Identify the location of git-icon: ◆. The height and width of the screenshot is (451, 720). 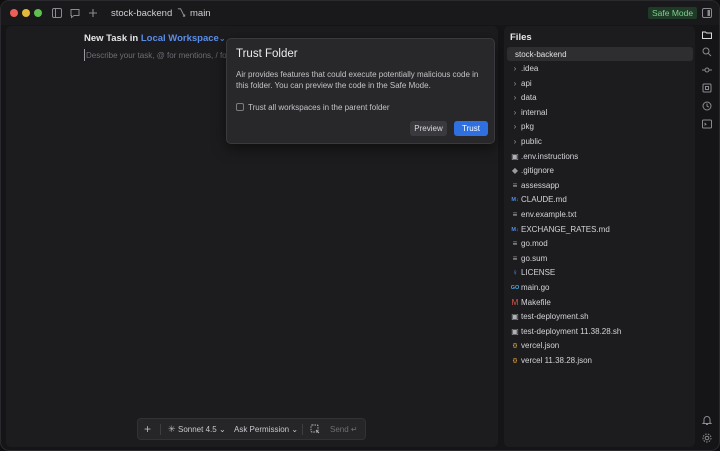
(515, 171).